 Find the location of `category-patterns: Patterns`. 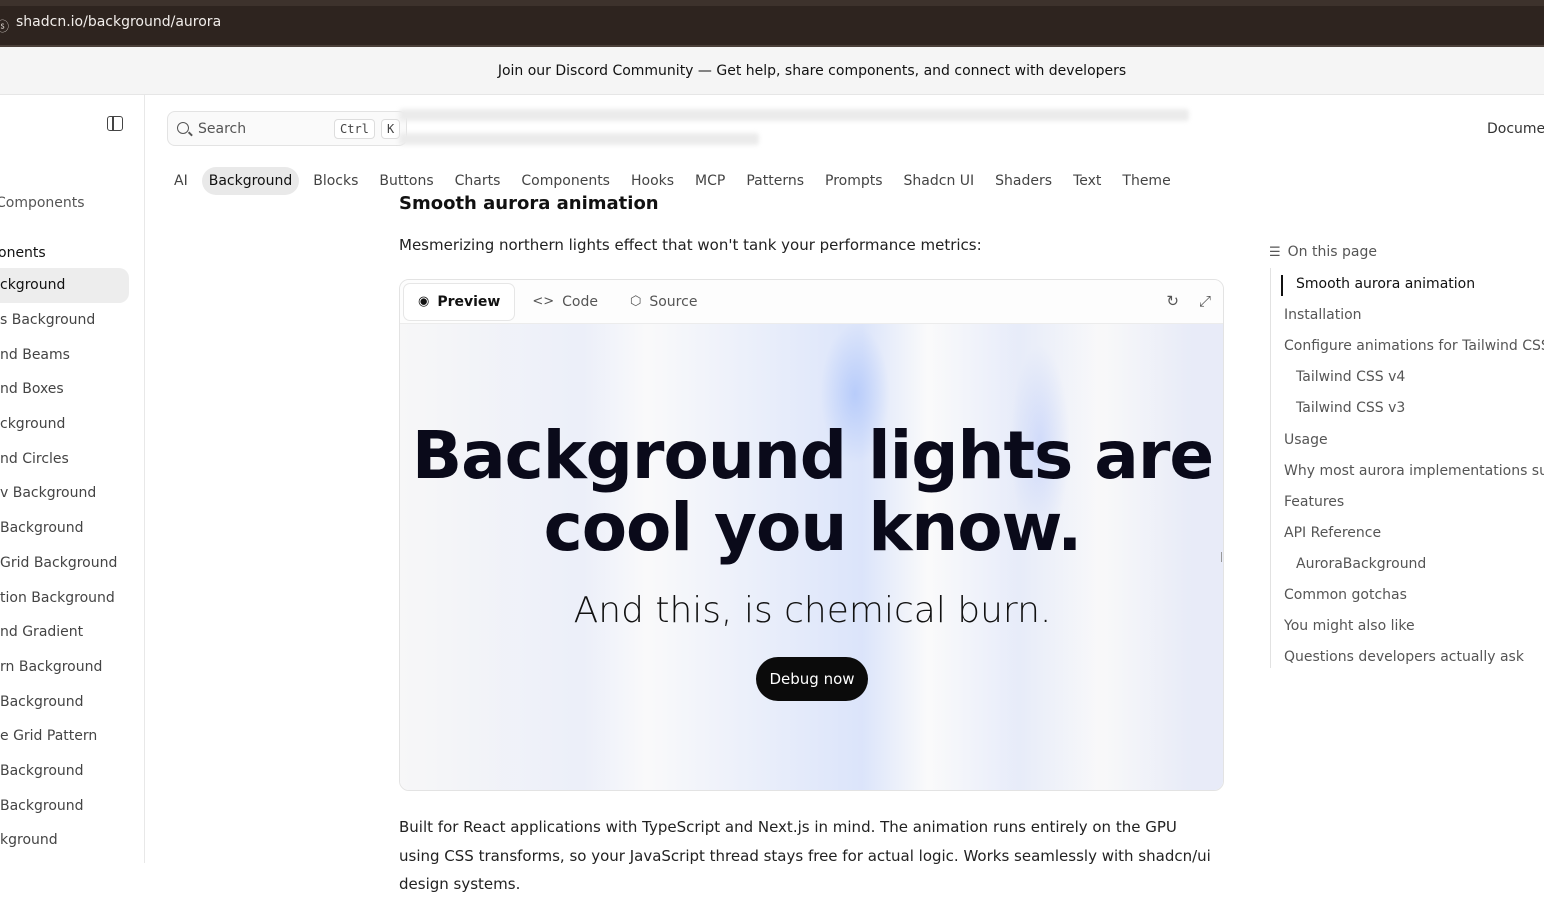

category-patterns: Patterns is located at coordinates (775, 181).